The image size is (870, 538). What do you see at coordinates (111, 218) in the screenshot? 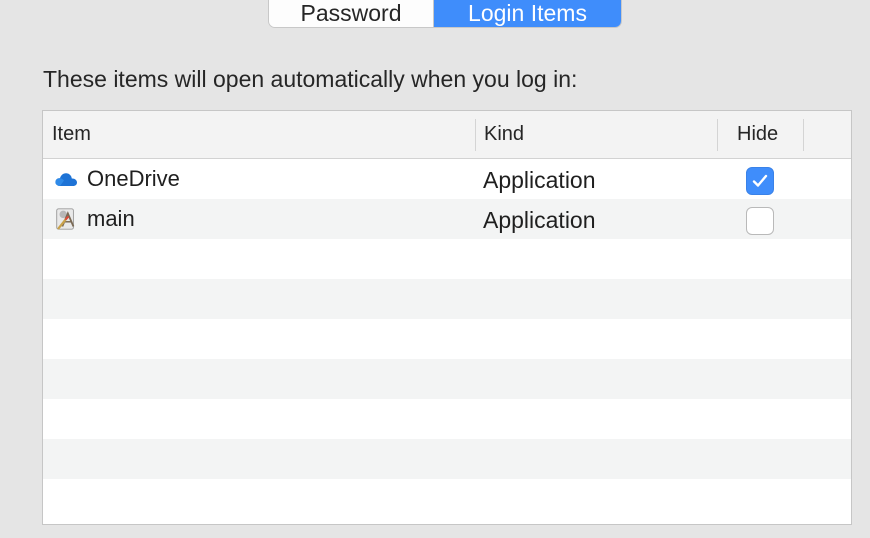
I see `item-name: main` at bounding box center [111, 218].